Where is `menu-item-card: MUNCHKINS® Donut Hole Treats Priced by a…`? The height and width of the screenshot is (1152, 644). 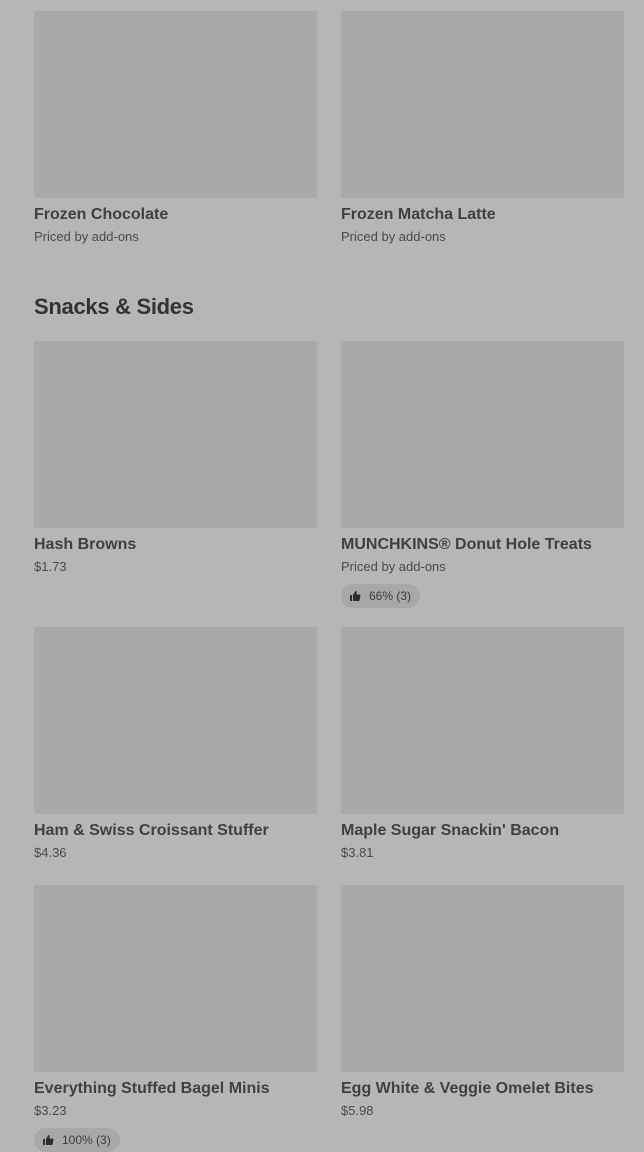
menu-item-card: MUNCHKINS® Donut Hole Treats Priced by a… is located at coordinates (482, 474).